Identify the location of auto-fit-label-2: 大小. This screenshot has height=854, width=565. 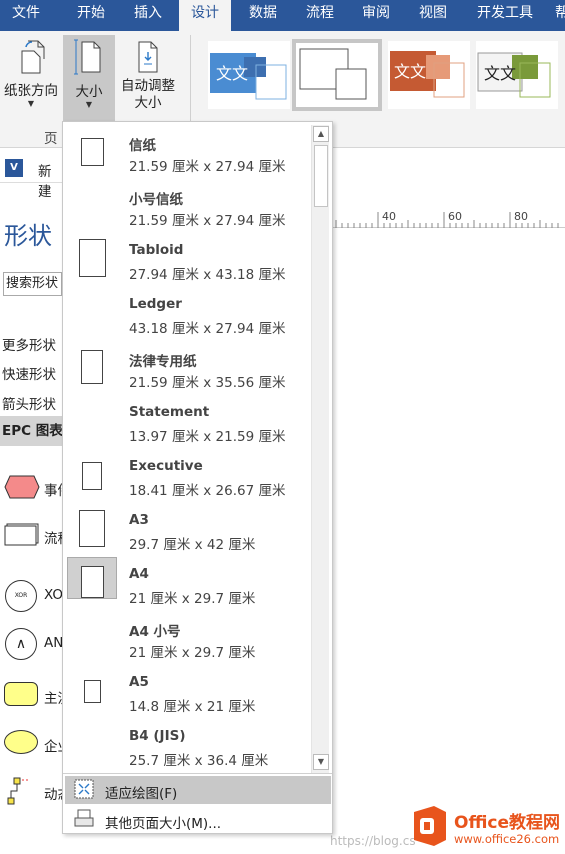
(148, 103).